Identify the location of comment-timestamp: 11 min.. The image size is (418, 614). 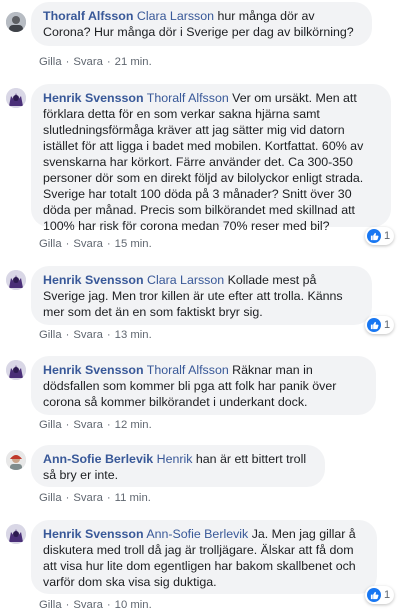
(133, 498).